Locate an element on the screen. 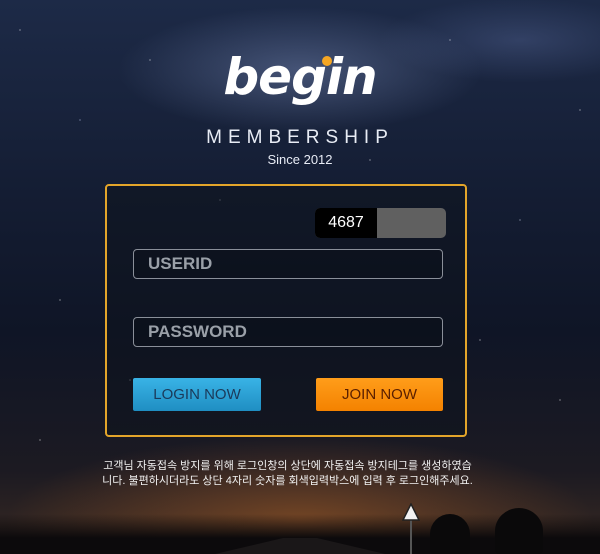 The width and height of the screenshot is (600, 554). brand-logo: begin is located at coordinates (300, 77).